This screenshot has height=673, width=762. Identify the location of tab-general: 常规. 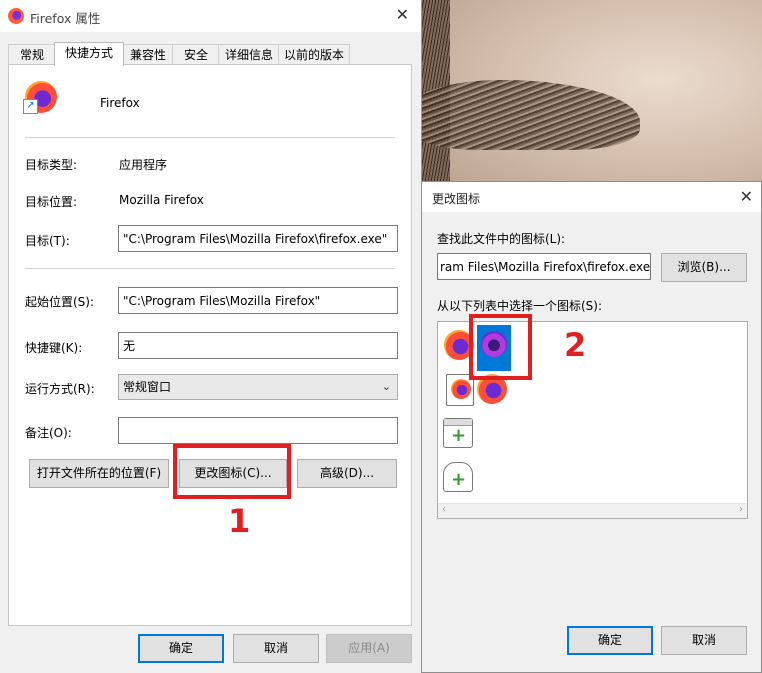
(32, 54).